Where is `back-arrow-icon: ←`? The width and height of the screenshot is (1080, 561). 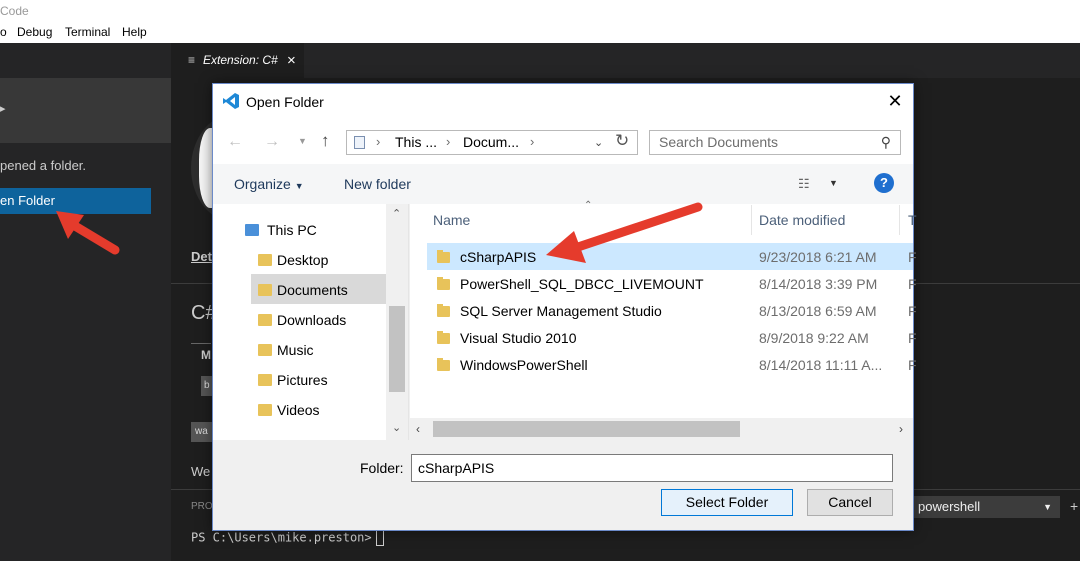
back-arrow-icon: ← is located at coordinates (235, 142).